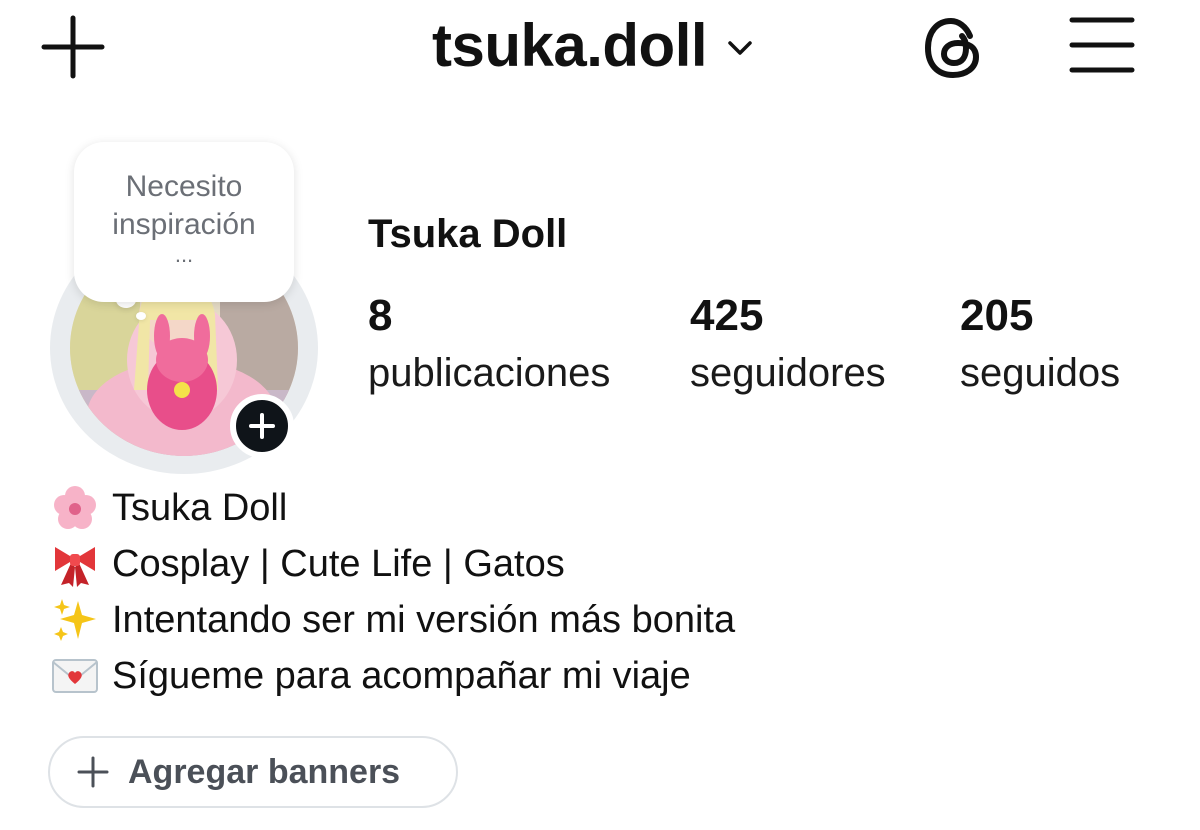  Describe the element at coordinates (392, 508) in the screenshot. I see `bio-line: Tsuka Doll` at that location.